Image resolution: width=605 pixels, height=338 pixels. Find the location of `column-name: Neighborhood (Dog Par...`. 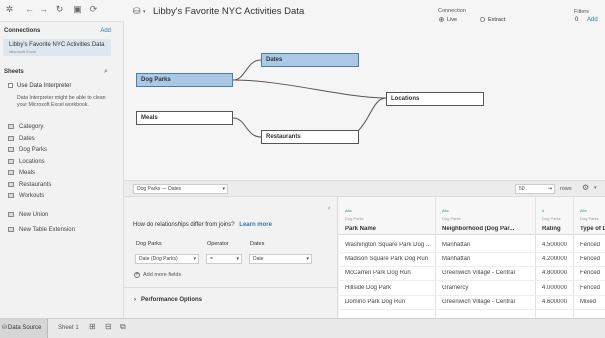

column-name: Neighborhood (Dog Par... is located at coordinates (478, 229).